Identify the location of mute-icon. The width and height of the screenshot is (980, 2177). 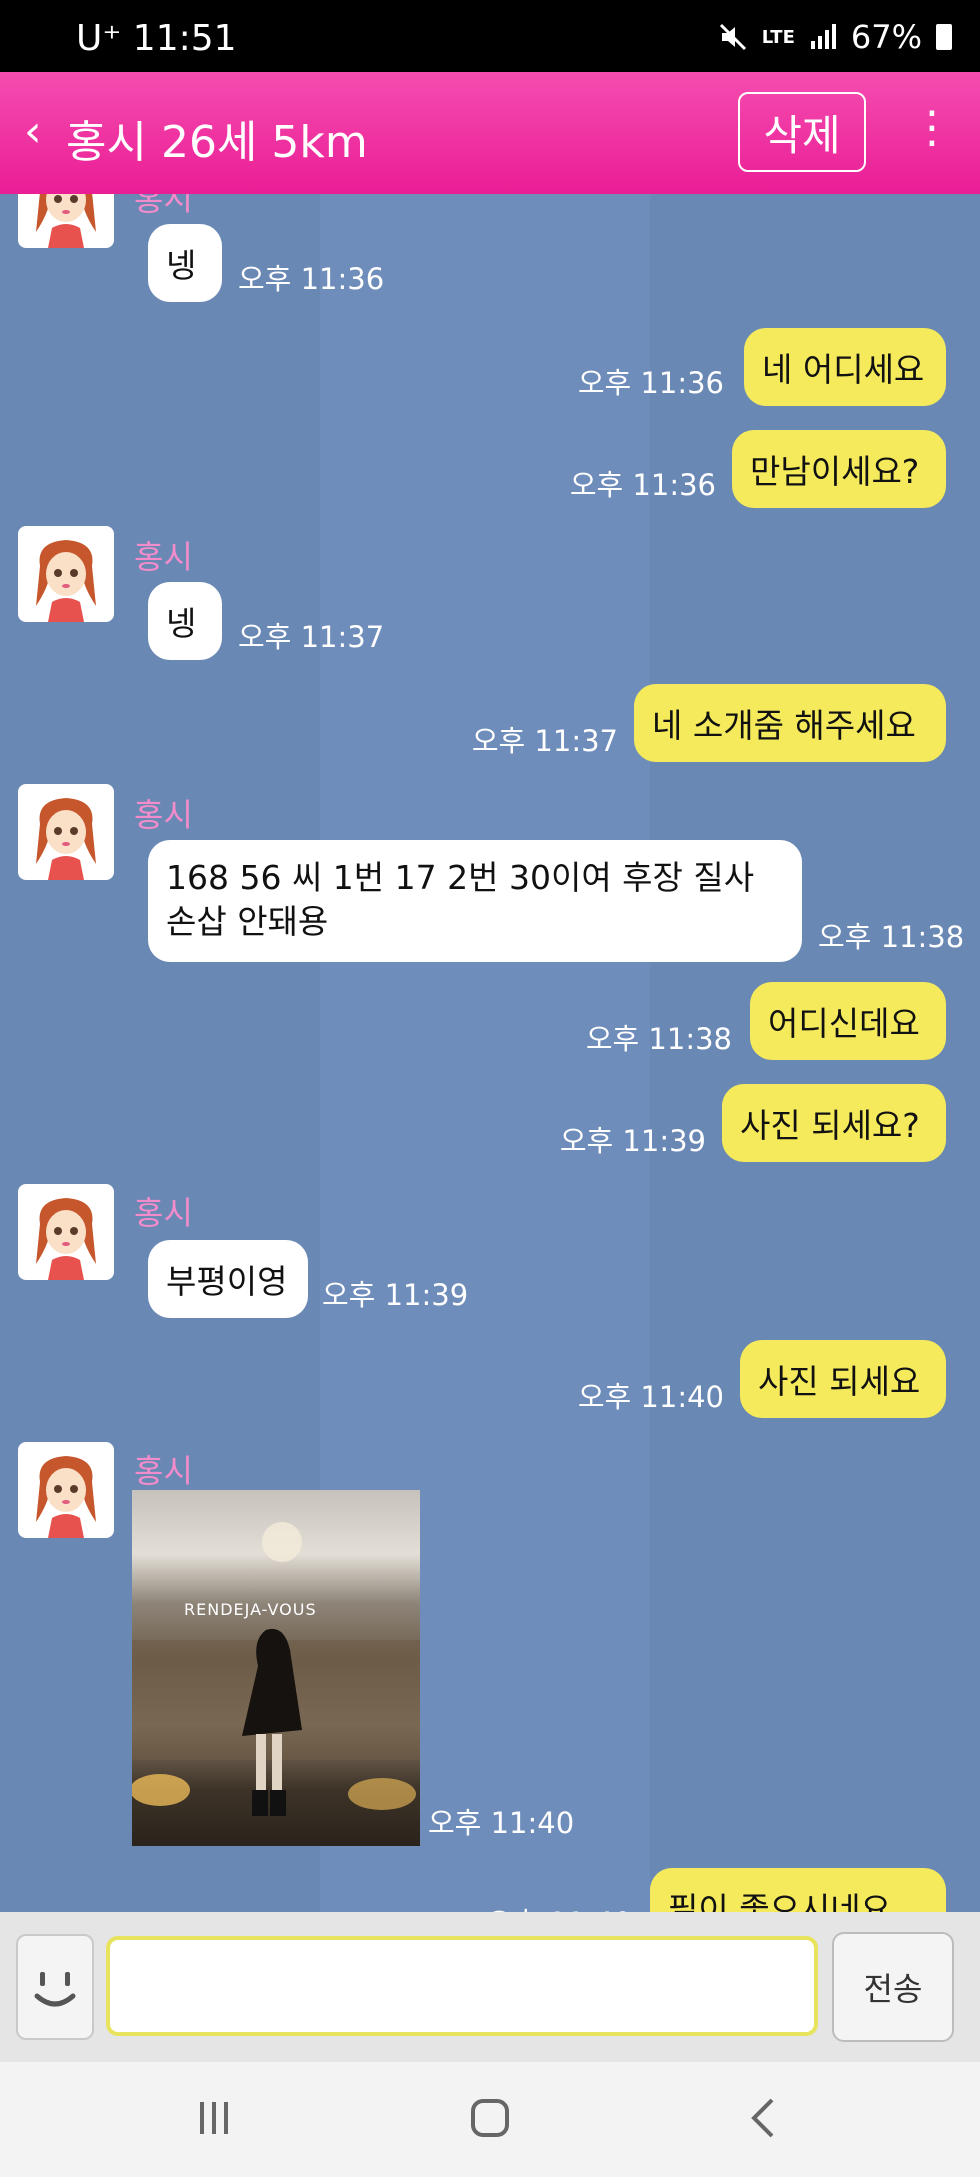
(732, 37).